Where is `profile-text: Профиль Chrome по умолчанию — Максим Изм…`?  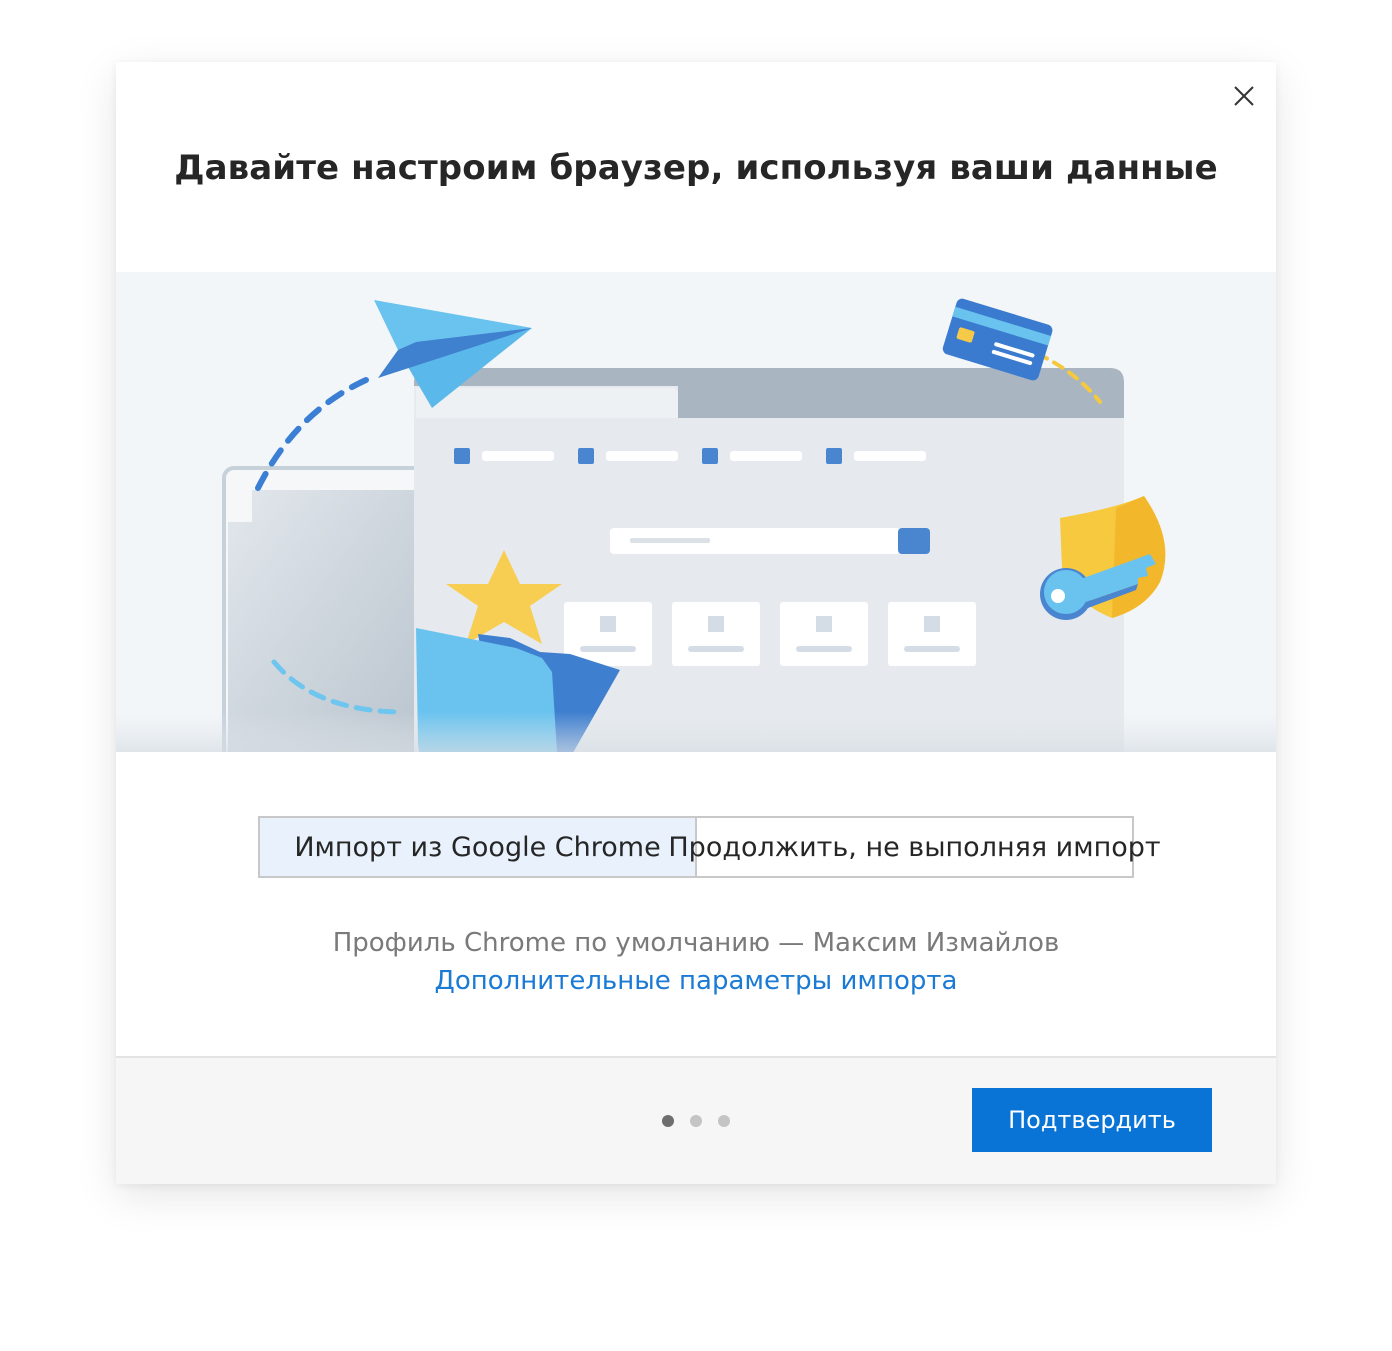
profile-text: Профиль Chrome по умолчанию — Максим Изм… is located at coordinates (696, 943).